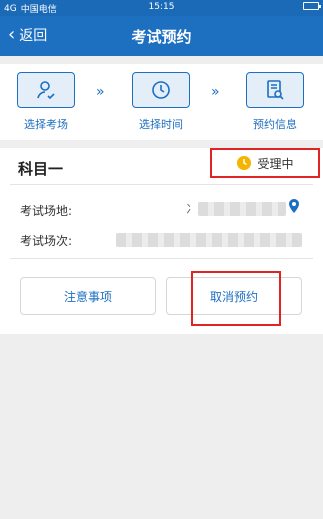  What do you see at coordinates (46, 124) in the screenshot?
I see `step-label: 选择考场` at bounding box center [46, 124].